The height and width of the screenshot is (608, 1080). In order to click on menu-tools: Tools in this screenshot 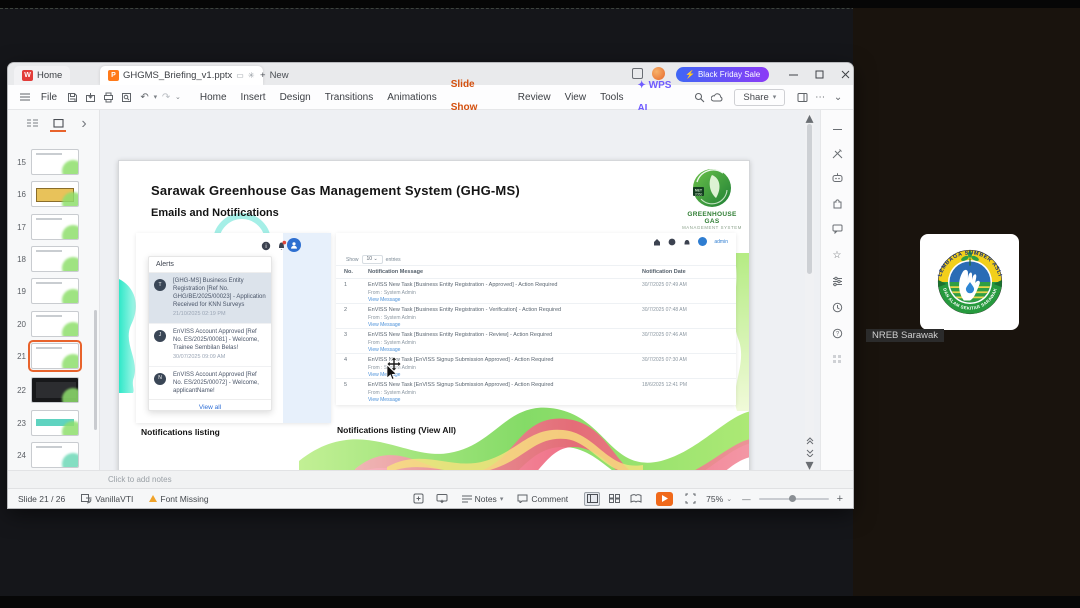, I will do `click(611, 97)`.